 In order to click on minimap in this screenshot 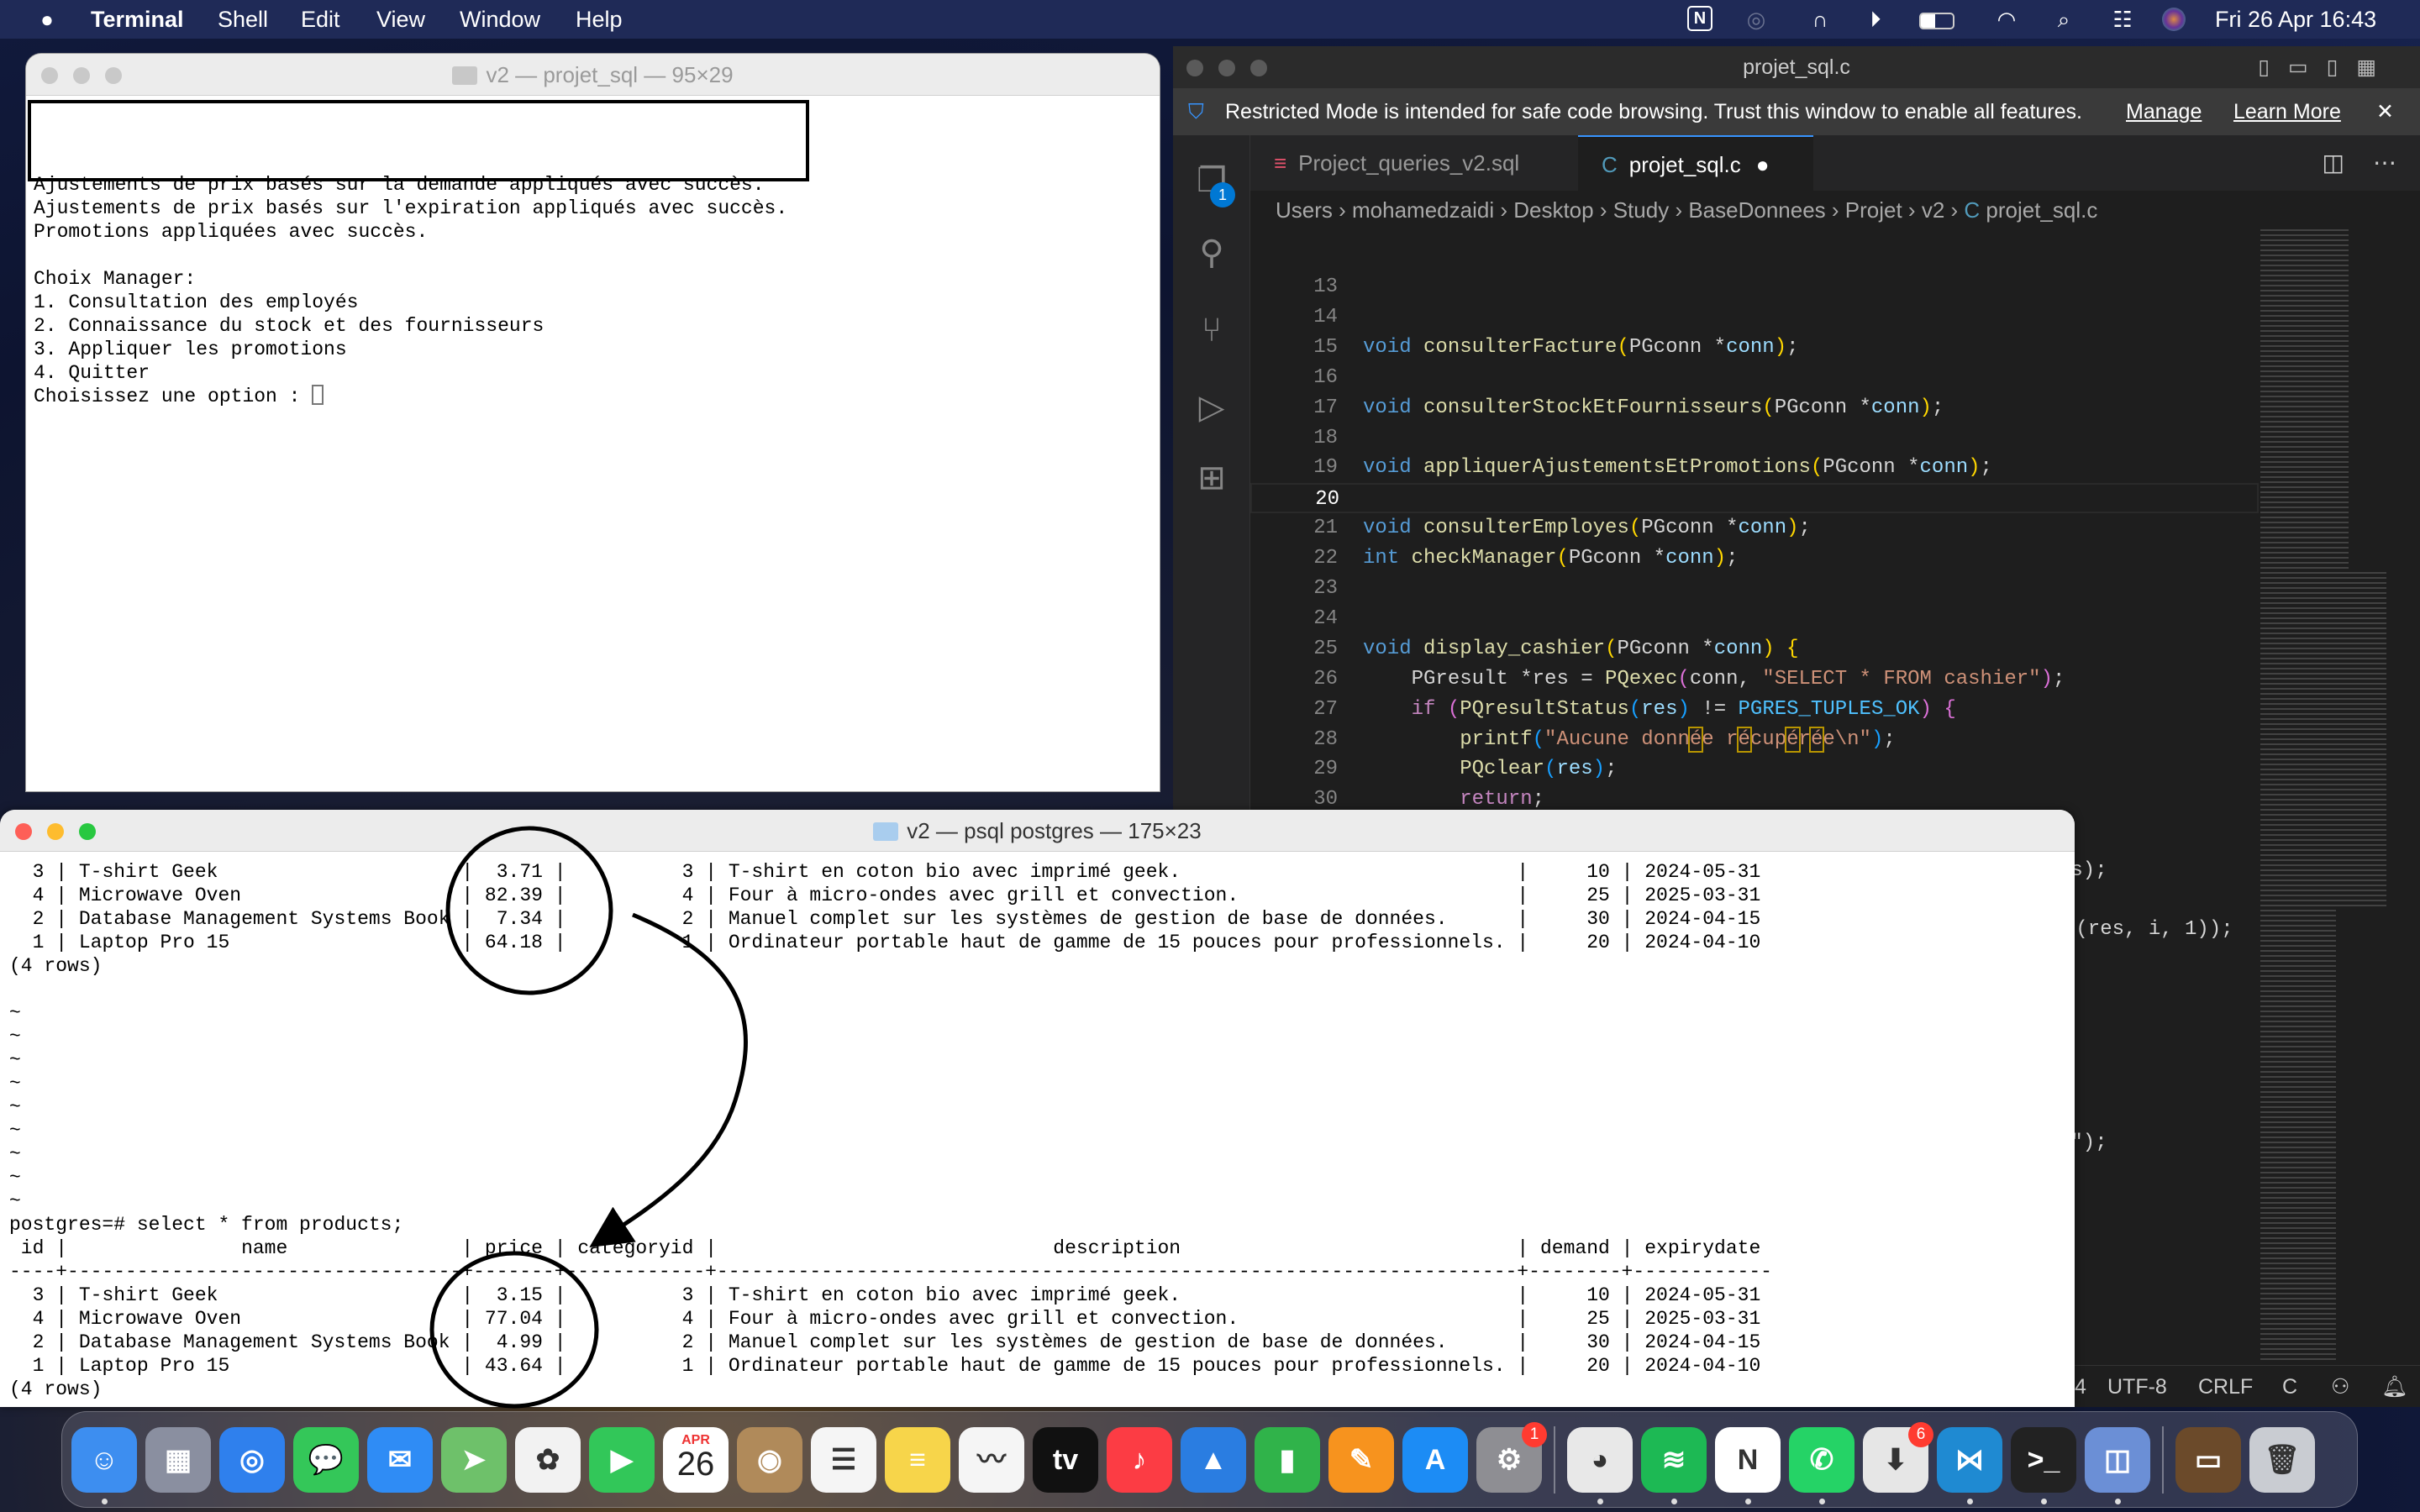, I will do `click(2323, 796)`.